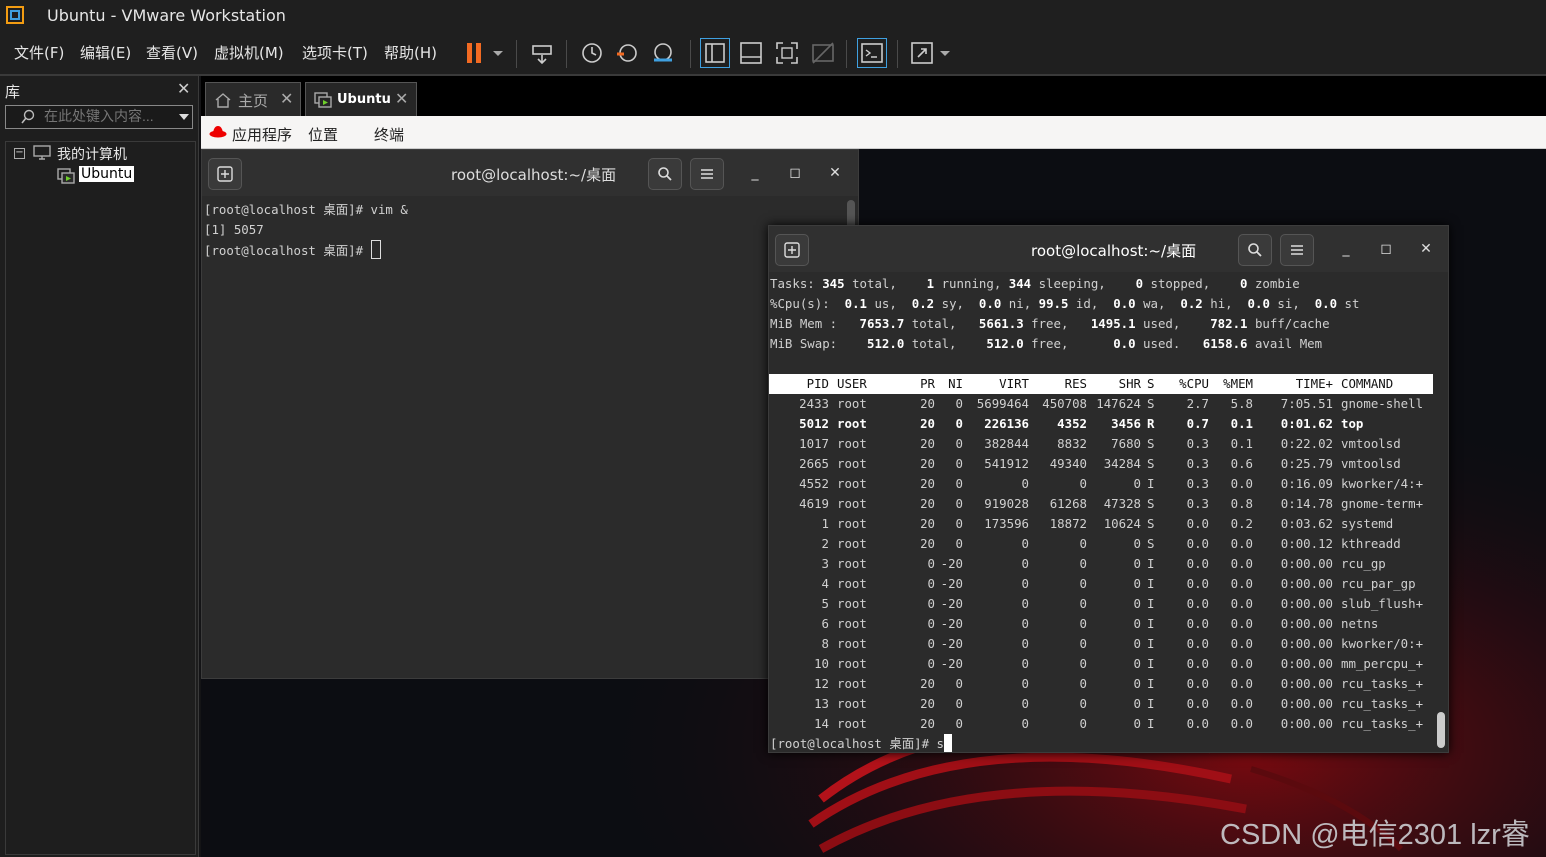  Describe the element at coordinates (184, 117) in the screenshot. I see `dropdown-arrow-icon` at that location.